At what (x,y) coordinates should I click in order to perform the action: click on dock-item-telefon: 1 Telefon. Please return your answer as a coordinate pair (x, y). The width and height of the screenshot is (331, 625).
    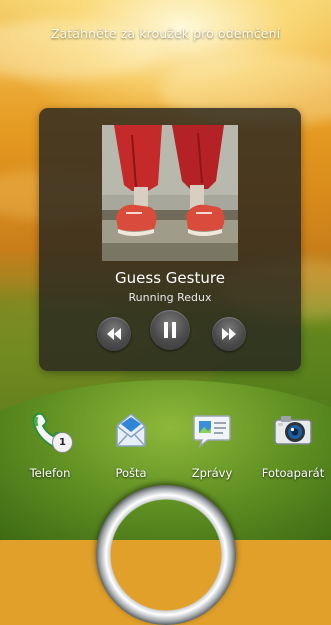
    Looking at the image, I should click on (50, 444).